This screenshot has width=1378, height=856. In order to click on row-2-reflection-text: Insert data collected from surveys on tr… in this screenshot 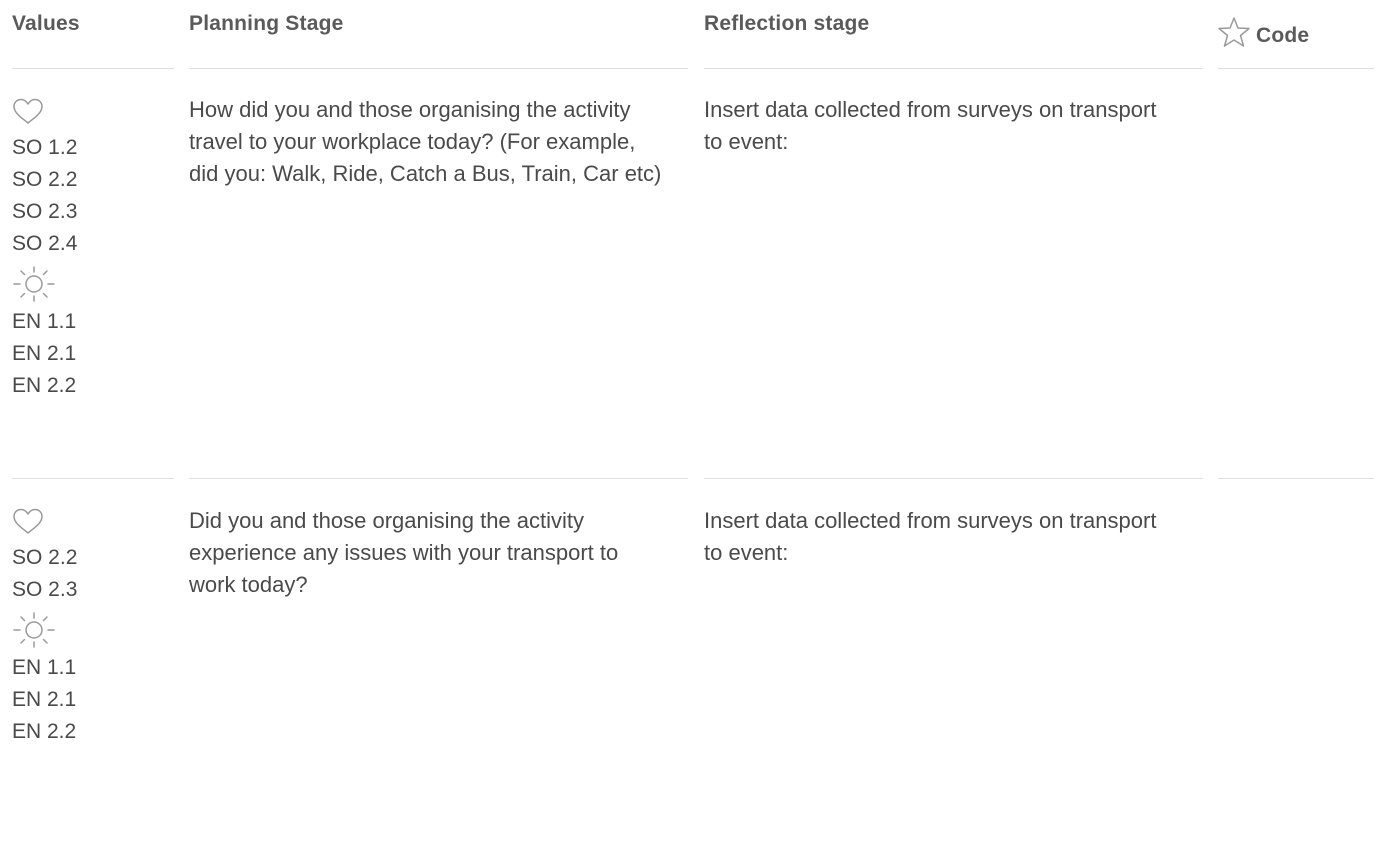, I will do `click(930, 536)`.